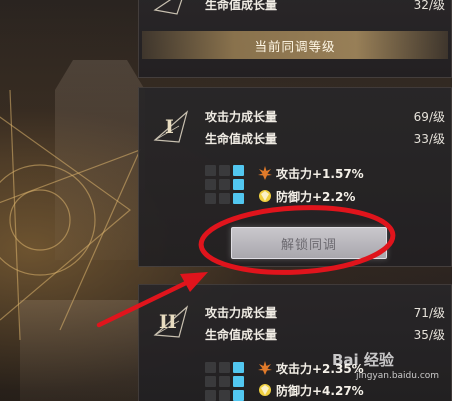 This screenshot has width=452, height=401. I want to click on stat-value: 33/级, so click(429, 138).